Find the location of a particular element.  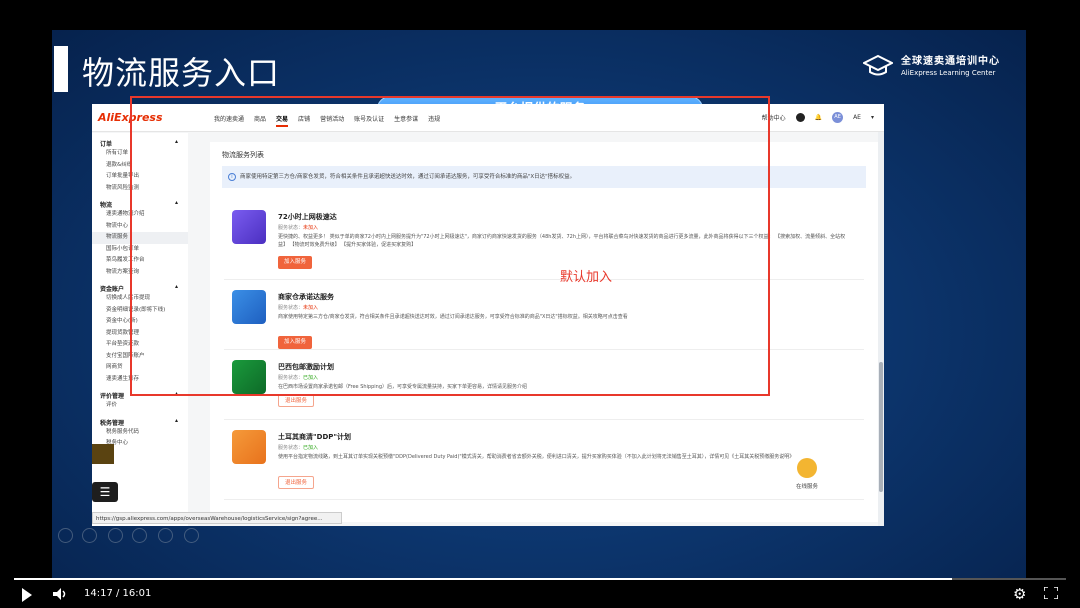

nav-link: 违规 is located at coordinates (434, 120).